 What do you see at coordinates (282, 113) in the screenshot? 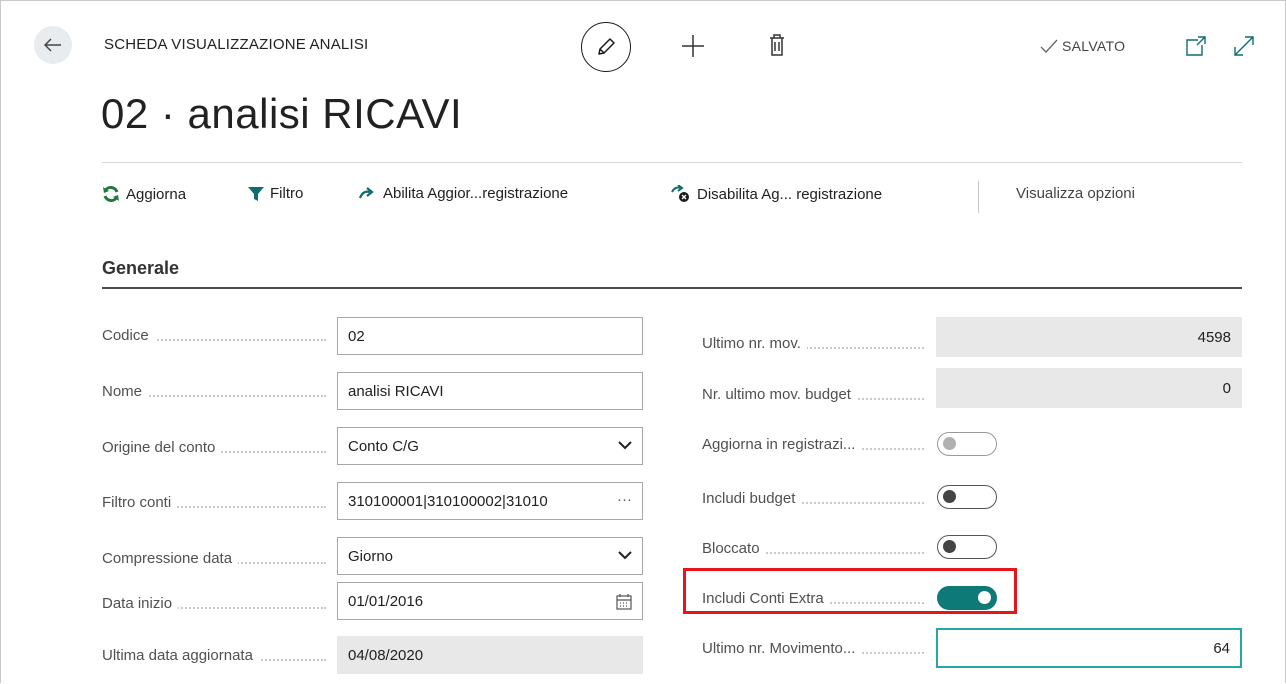
I see `page-title: 02 · analisi RICAVI` at bounding box center [282, 113].